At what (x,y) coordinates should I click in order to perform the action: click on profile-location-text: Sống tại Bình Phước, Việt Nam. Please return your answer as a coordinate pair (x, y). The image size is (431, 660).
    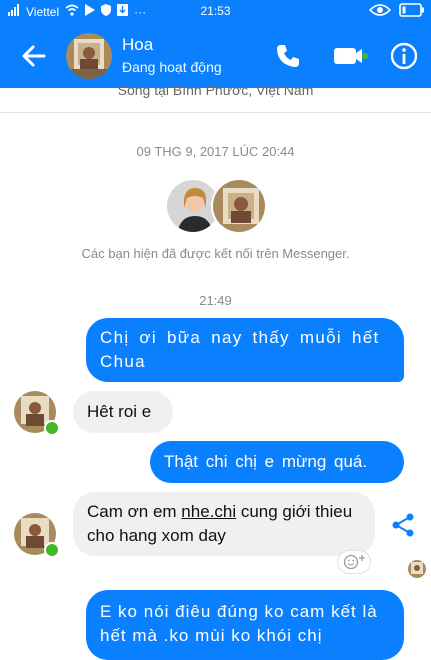
    Looking at the image, I should click on (215, 90).